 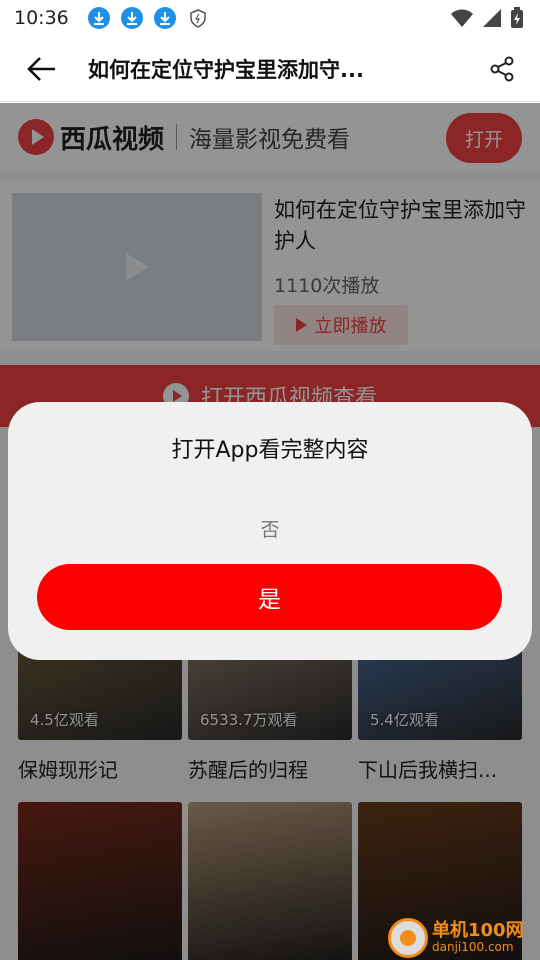 What do you see at coordinates (462, 20) in the screenshot?
I see `wifi-icon` at bounding box center [462, 20].